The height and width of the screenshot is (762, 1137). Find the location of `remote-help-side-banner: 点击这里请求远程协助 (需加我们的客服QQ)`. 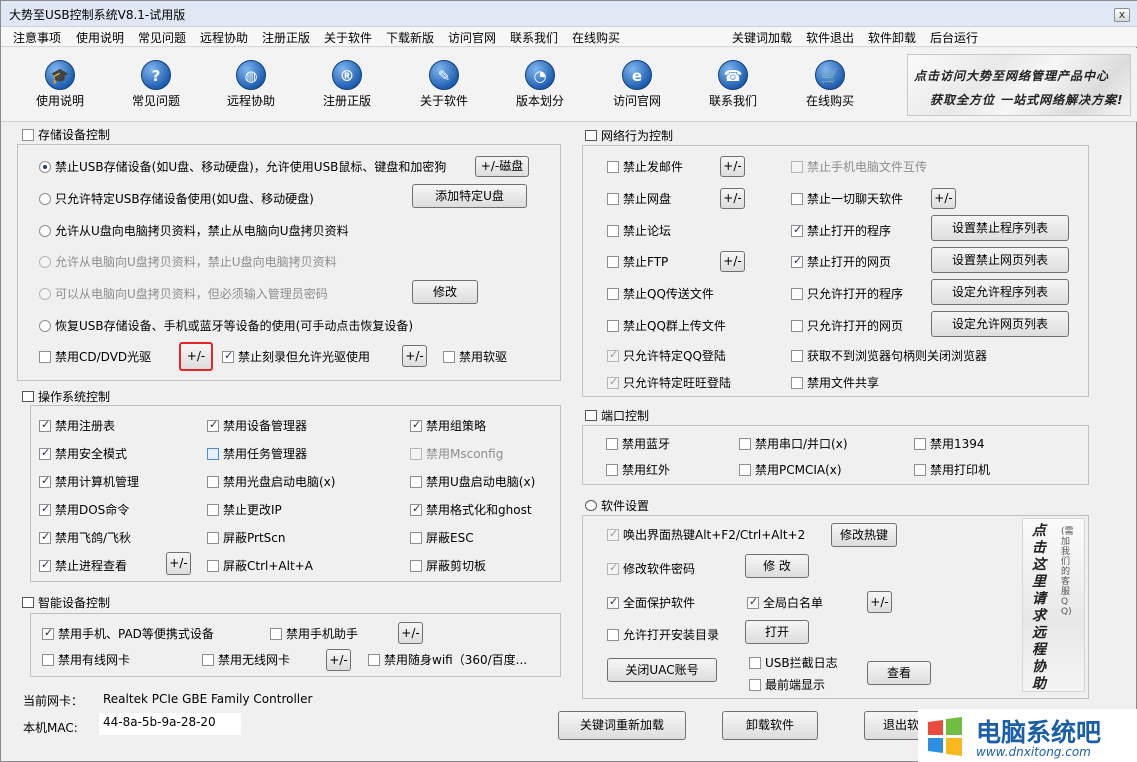

remote-help-side-banner: 点击这里请求远程协助 (需加我们的客服QQ) is located at coordinates (1053, 605).